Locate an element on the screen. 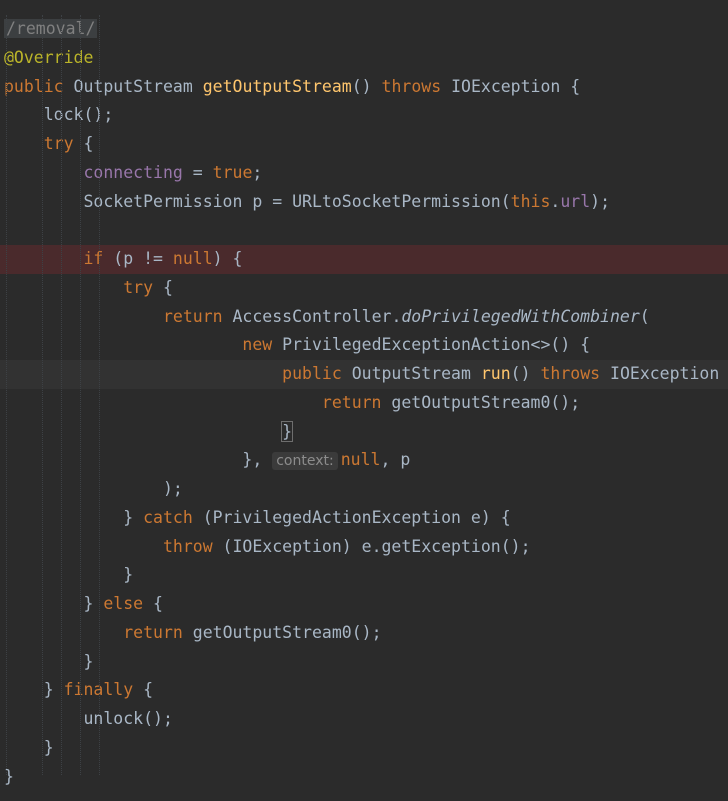 The width and height of the screenshot is (728, 801). code-token: true is located at coordinates (232, 172).